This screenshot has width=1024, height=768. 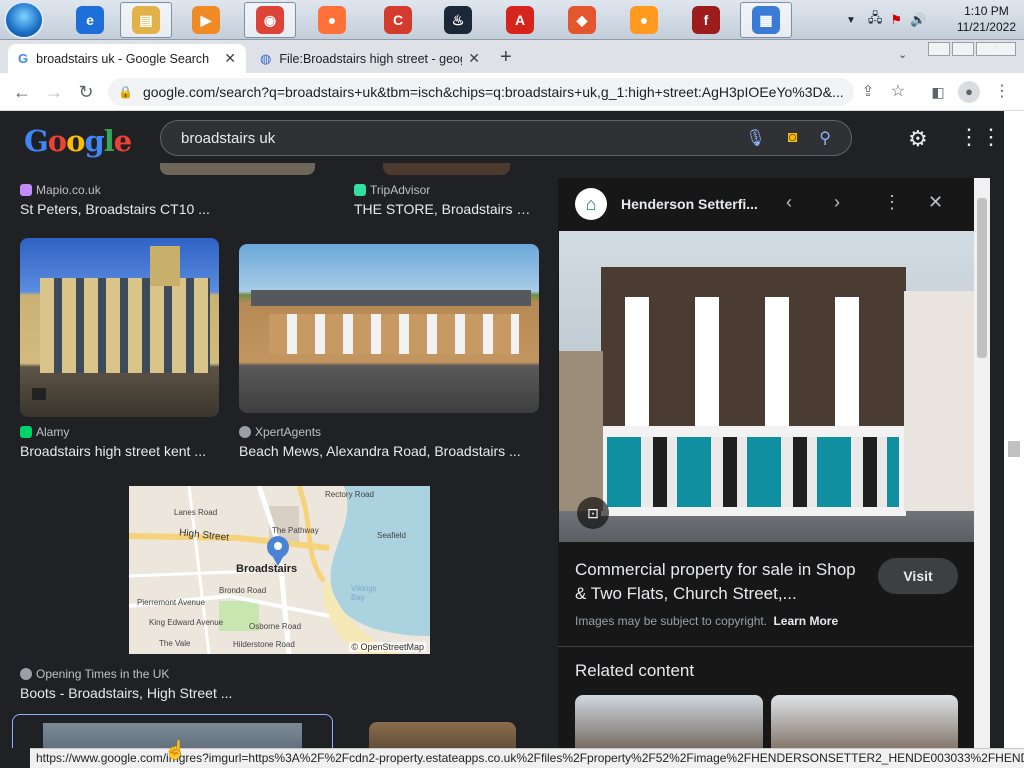 What do you see at coordinates (123, 58) in the screenshot?
I see `tab-title: broadstairs uk - Google Search` at bounding box center [123, 58].